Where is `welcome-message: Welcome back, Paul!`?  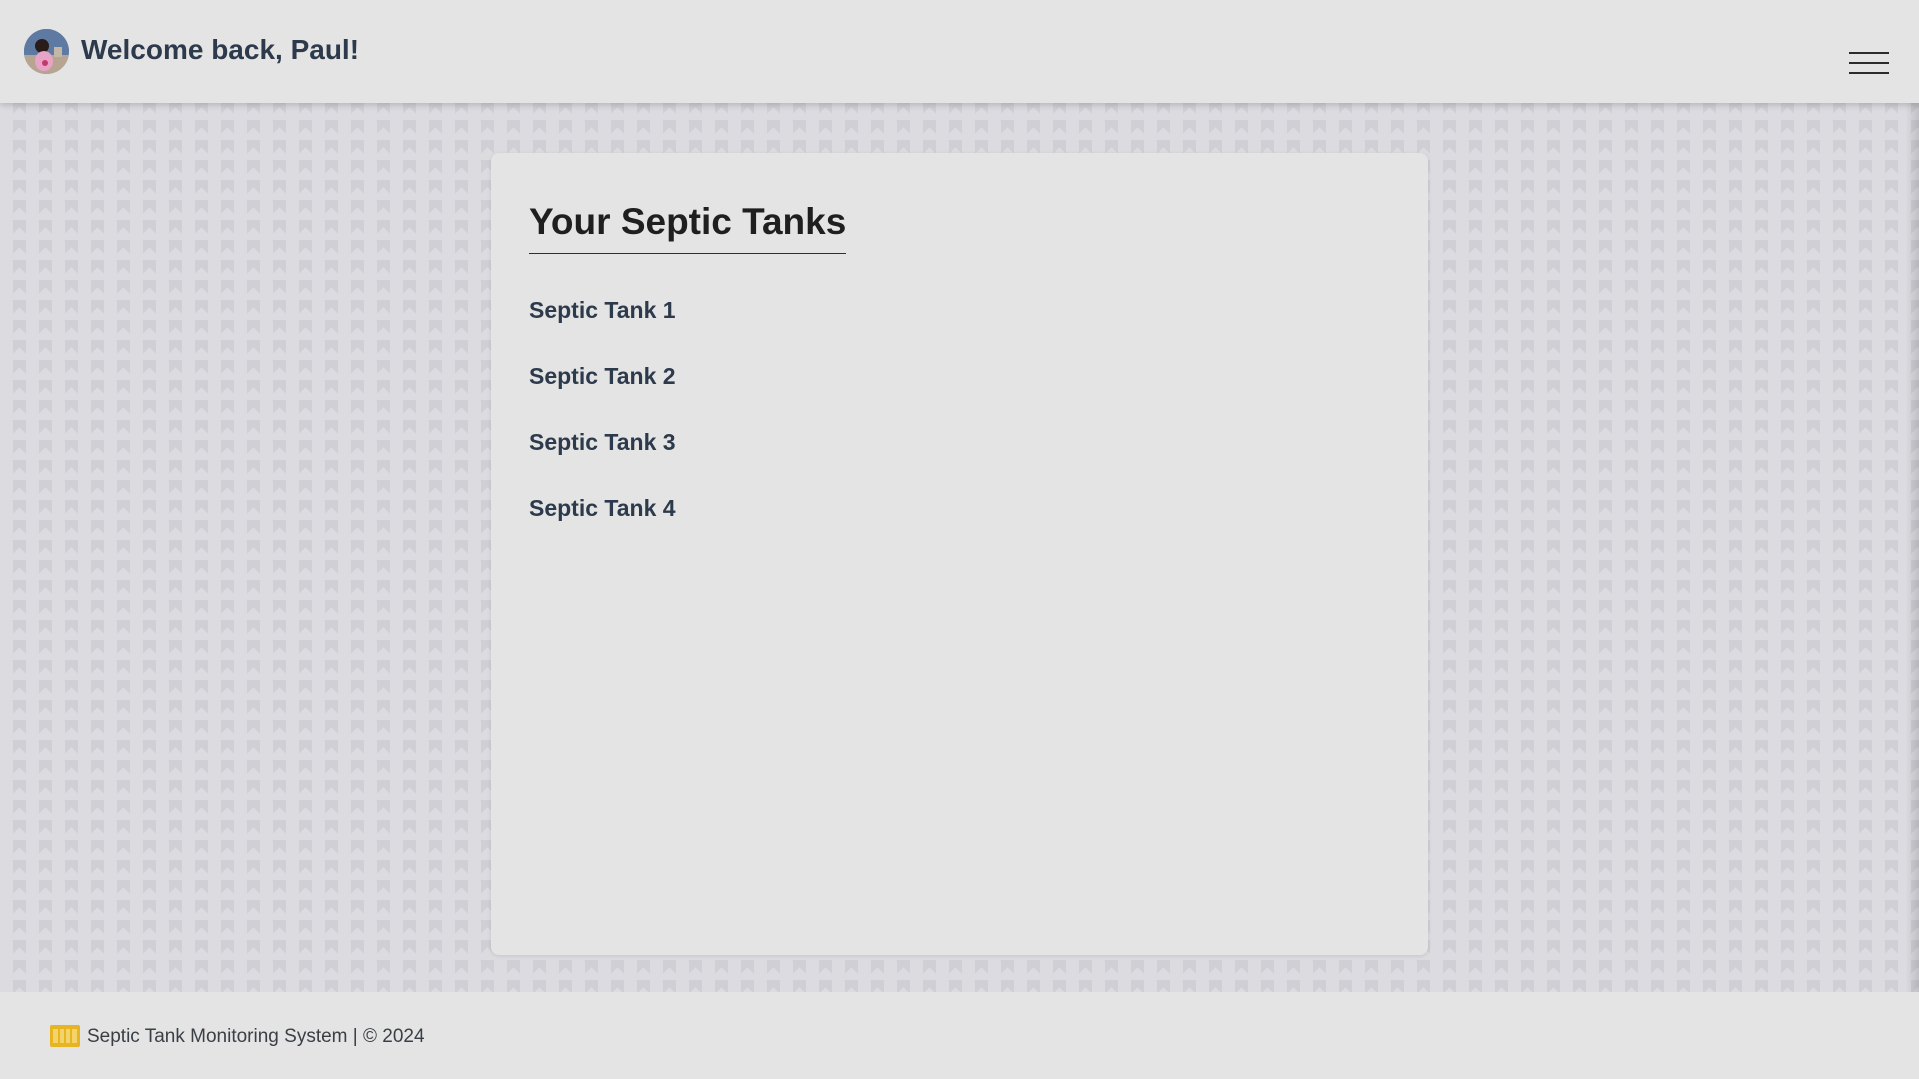 welcome-message: Welcome back, Paul! is located at coordinates (220, 49).